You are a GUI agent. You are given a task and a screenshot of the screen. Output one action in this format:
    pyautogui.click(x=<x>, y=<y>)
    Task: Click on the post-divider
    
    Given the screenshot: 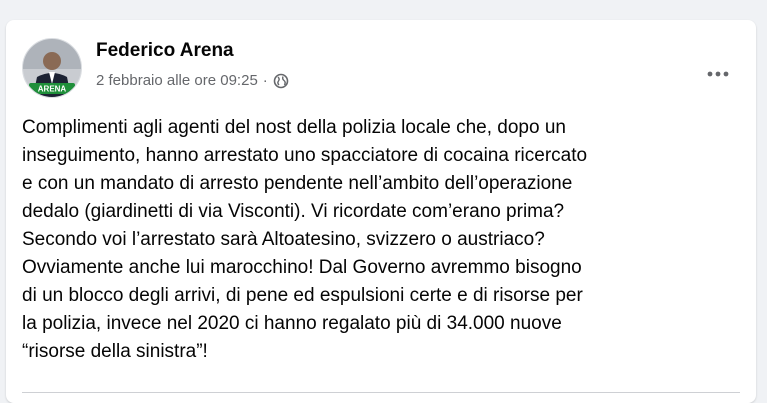 What is the action you would take?
    pyautogui.click(x=381, y=392)
    